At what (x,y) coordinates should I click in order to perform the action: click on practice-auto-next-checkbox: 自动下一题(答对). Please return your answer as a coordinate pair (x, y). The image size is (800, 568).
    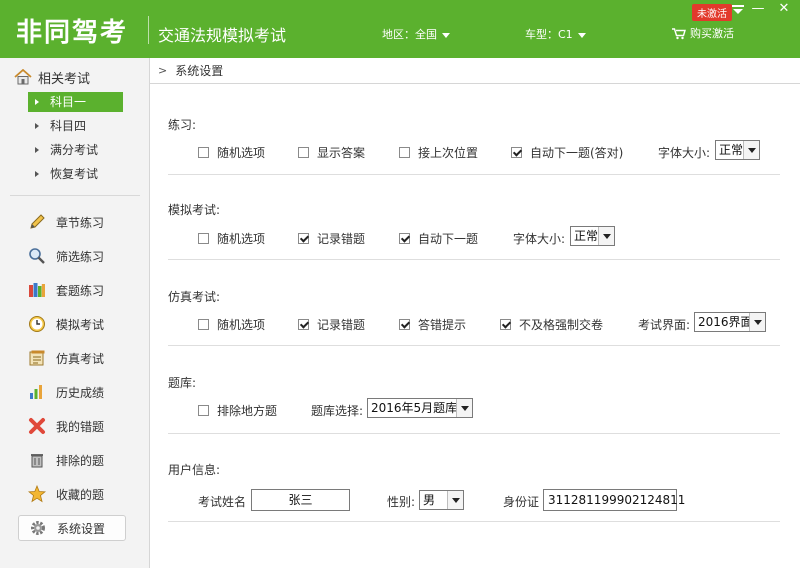
    Looking at the image, I should click on (567, 152).